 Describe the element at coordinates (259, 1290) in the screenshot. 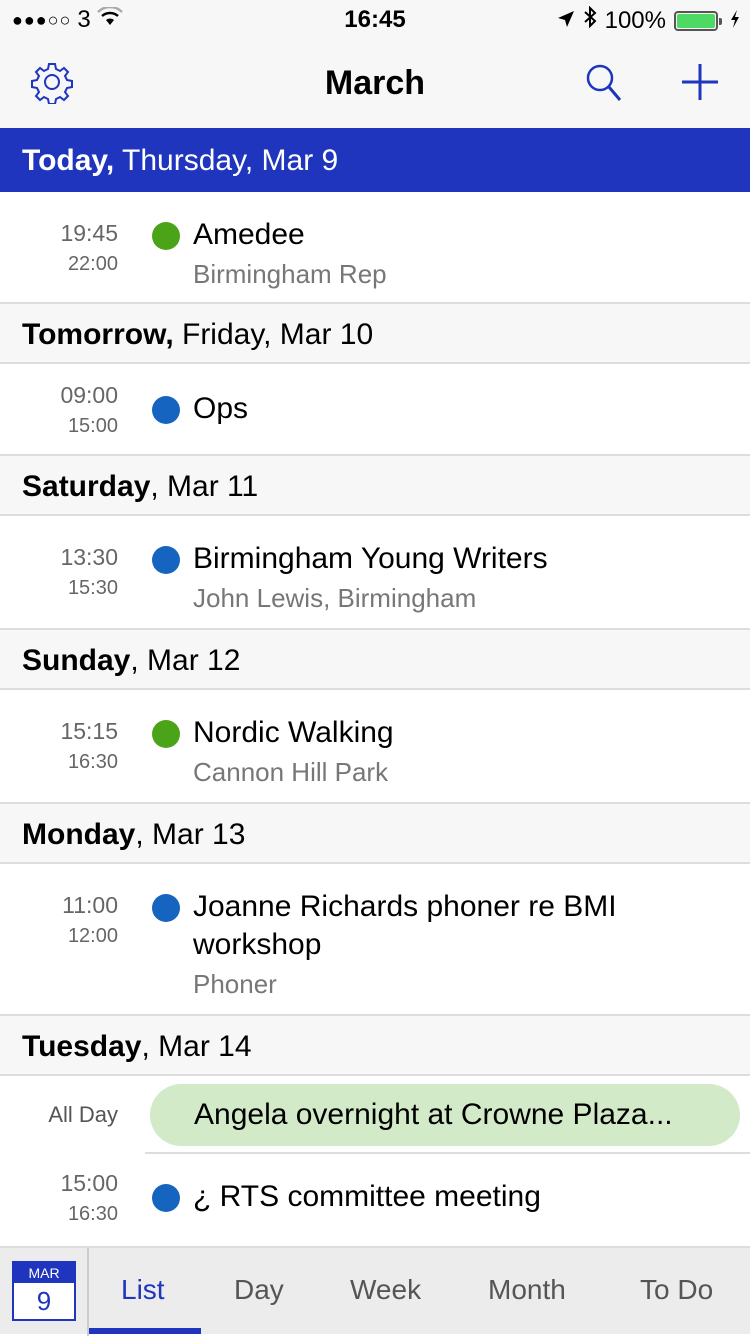

I see `tab-day: Day` at that location.